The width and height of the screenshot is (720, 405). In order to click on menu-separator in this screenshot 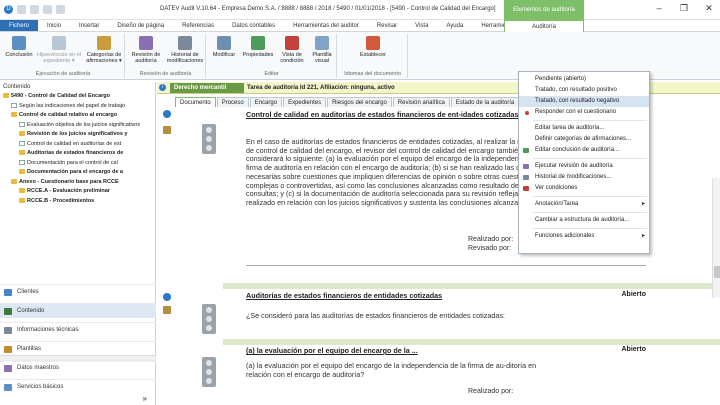, I will do `click(590, 158)`.